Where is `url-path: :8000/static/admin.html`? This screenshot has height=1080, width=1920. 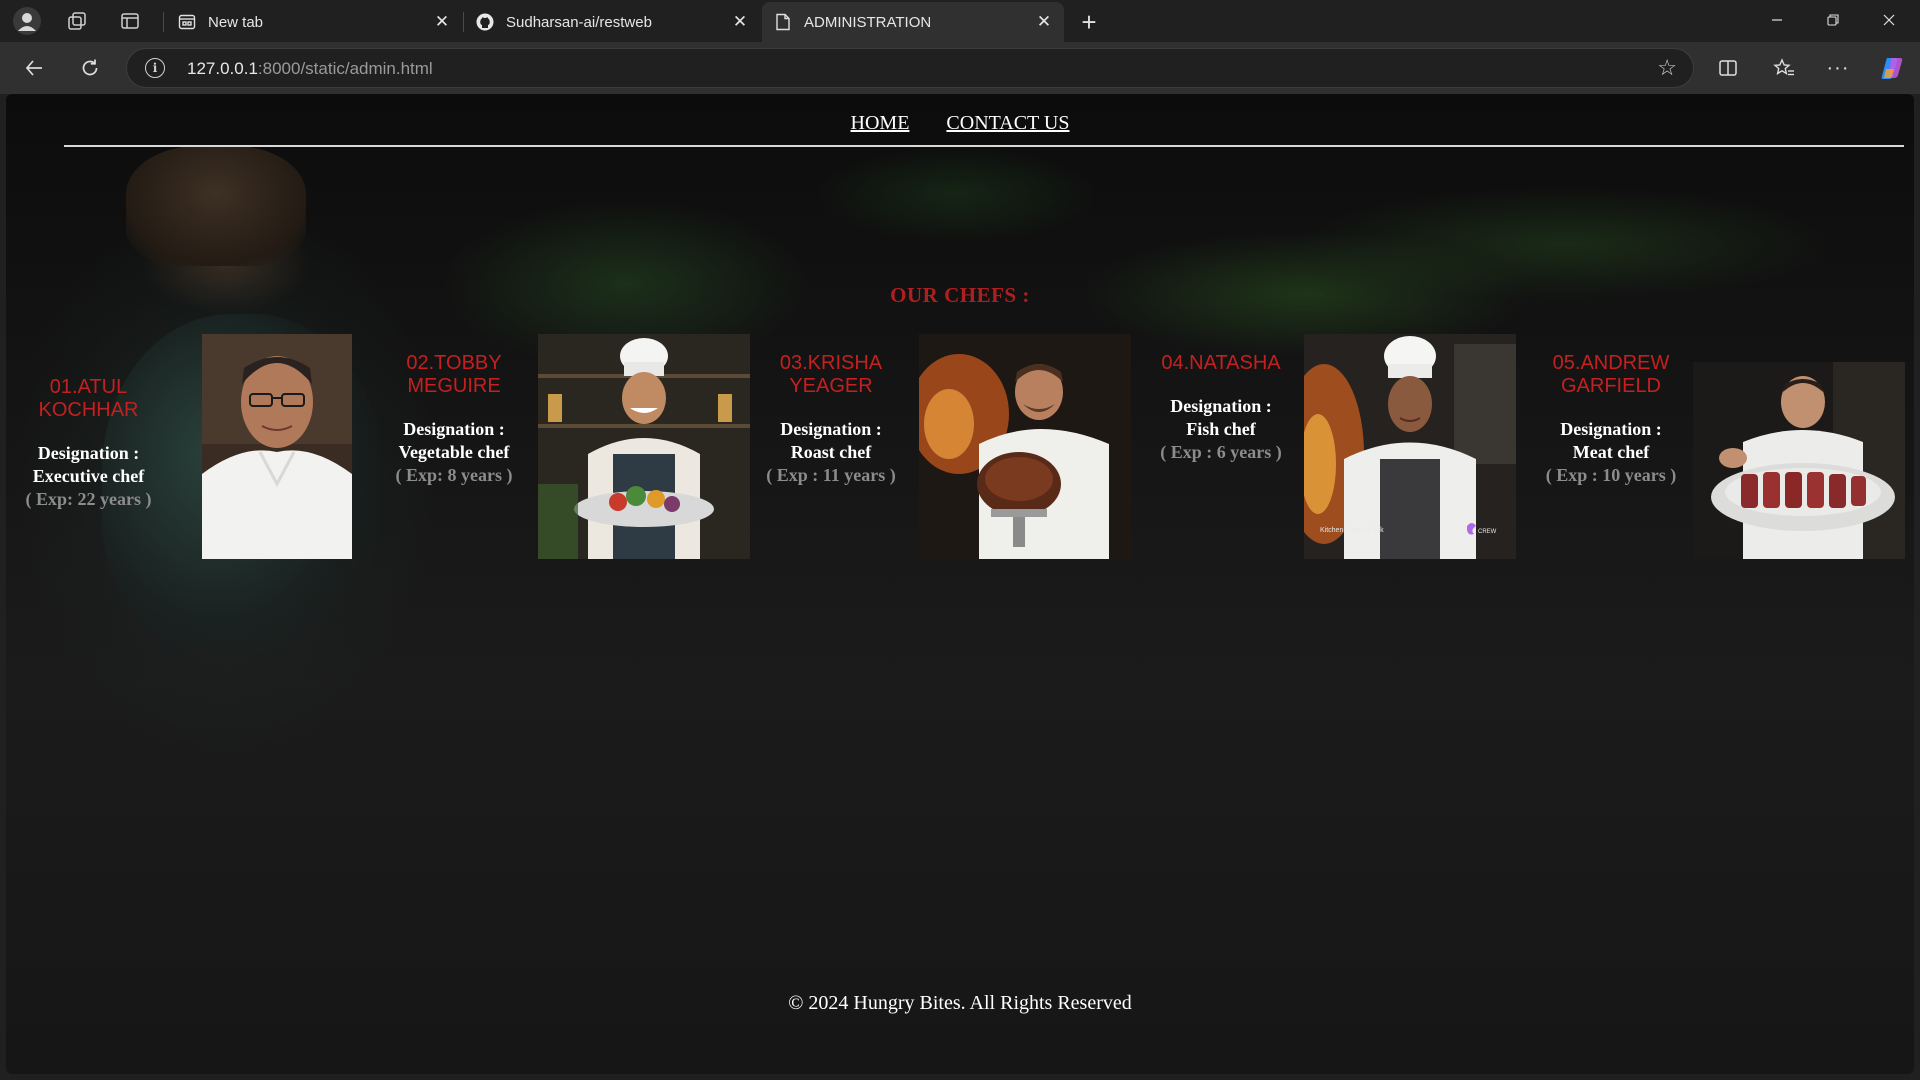
url-path: :8000/static/admin.html is located at coordinates (345, 68).